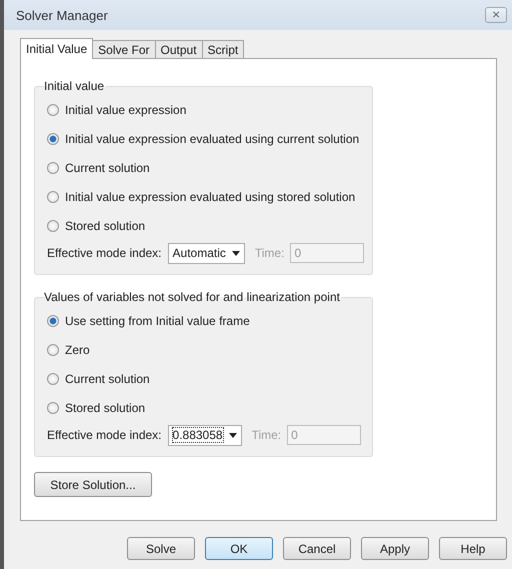 The height and width of the screenshot is (569, 512). What do you see at coordinates (473, 548) in the screenshot?
I see `dialog-button: Help` at bounding box center [473, 548].